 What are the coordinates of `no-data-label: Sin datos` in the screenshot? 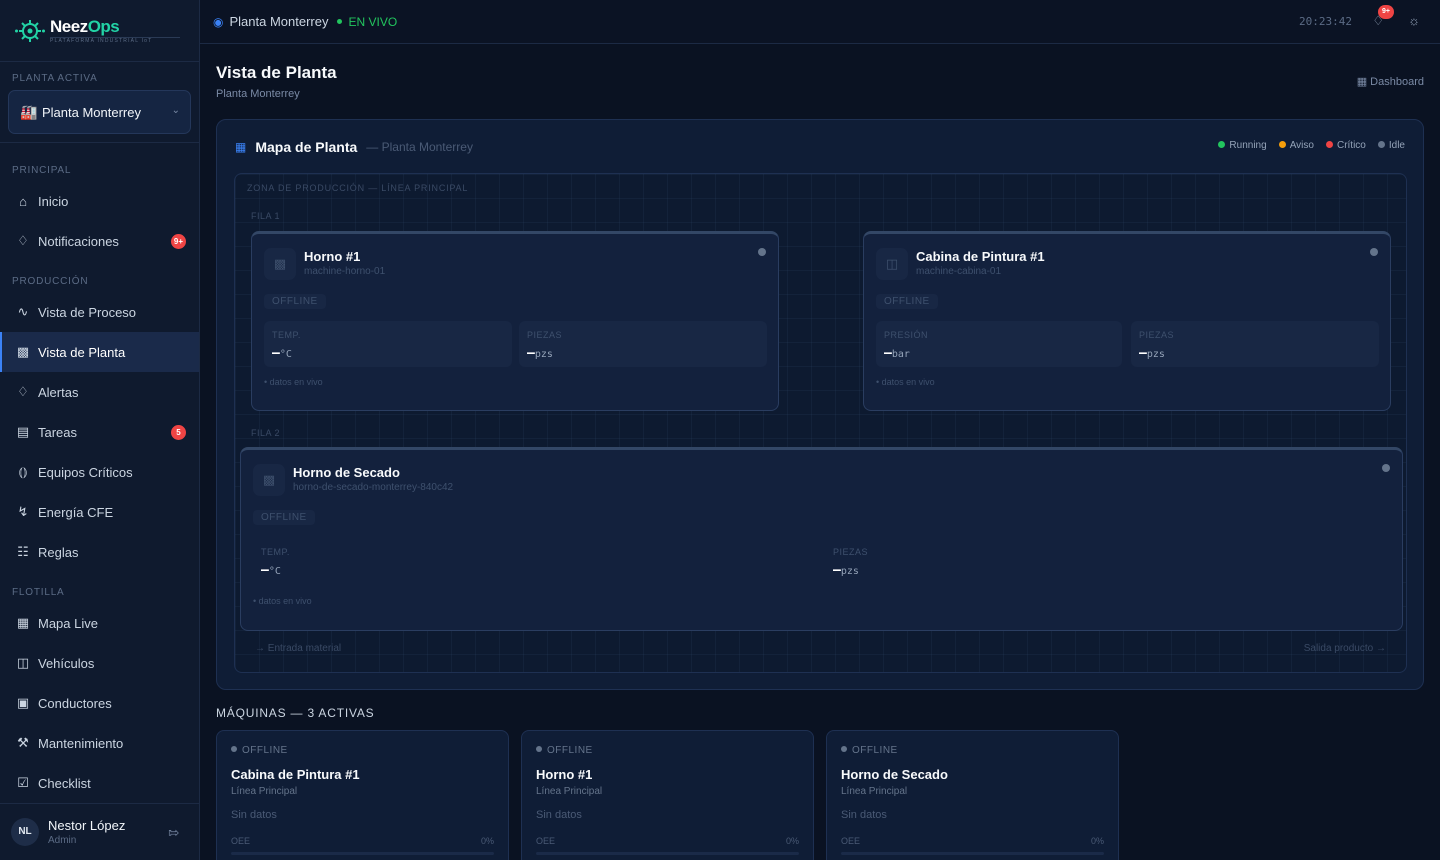 It's located at (864, 815).